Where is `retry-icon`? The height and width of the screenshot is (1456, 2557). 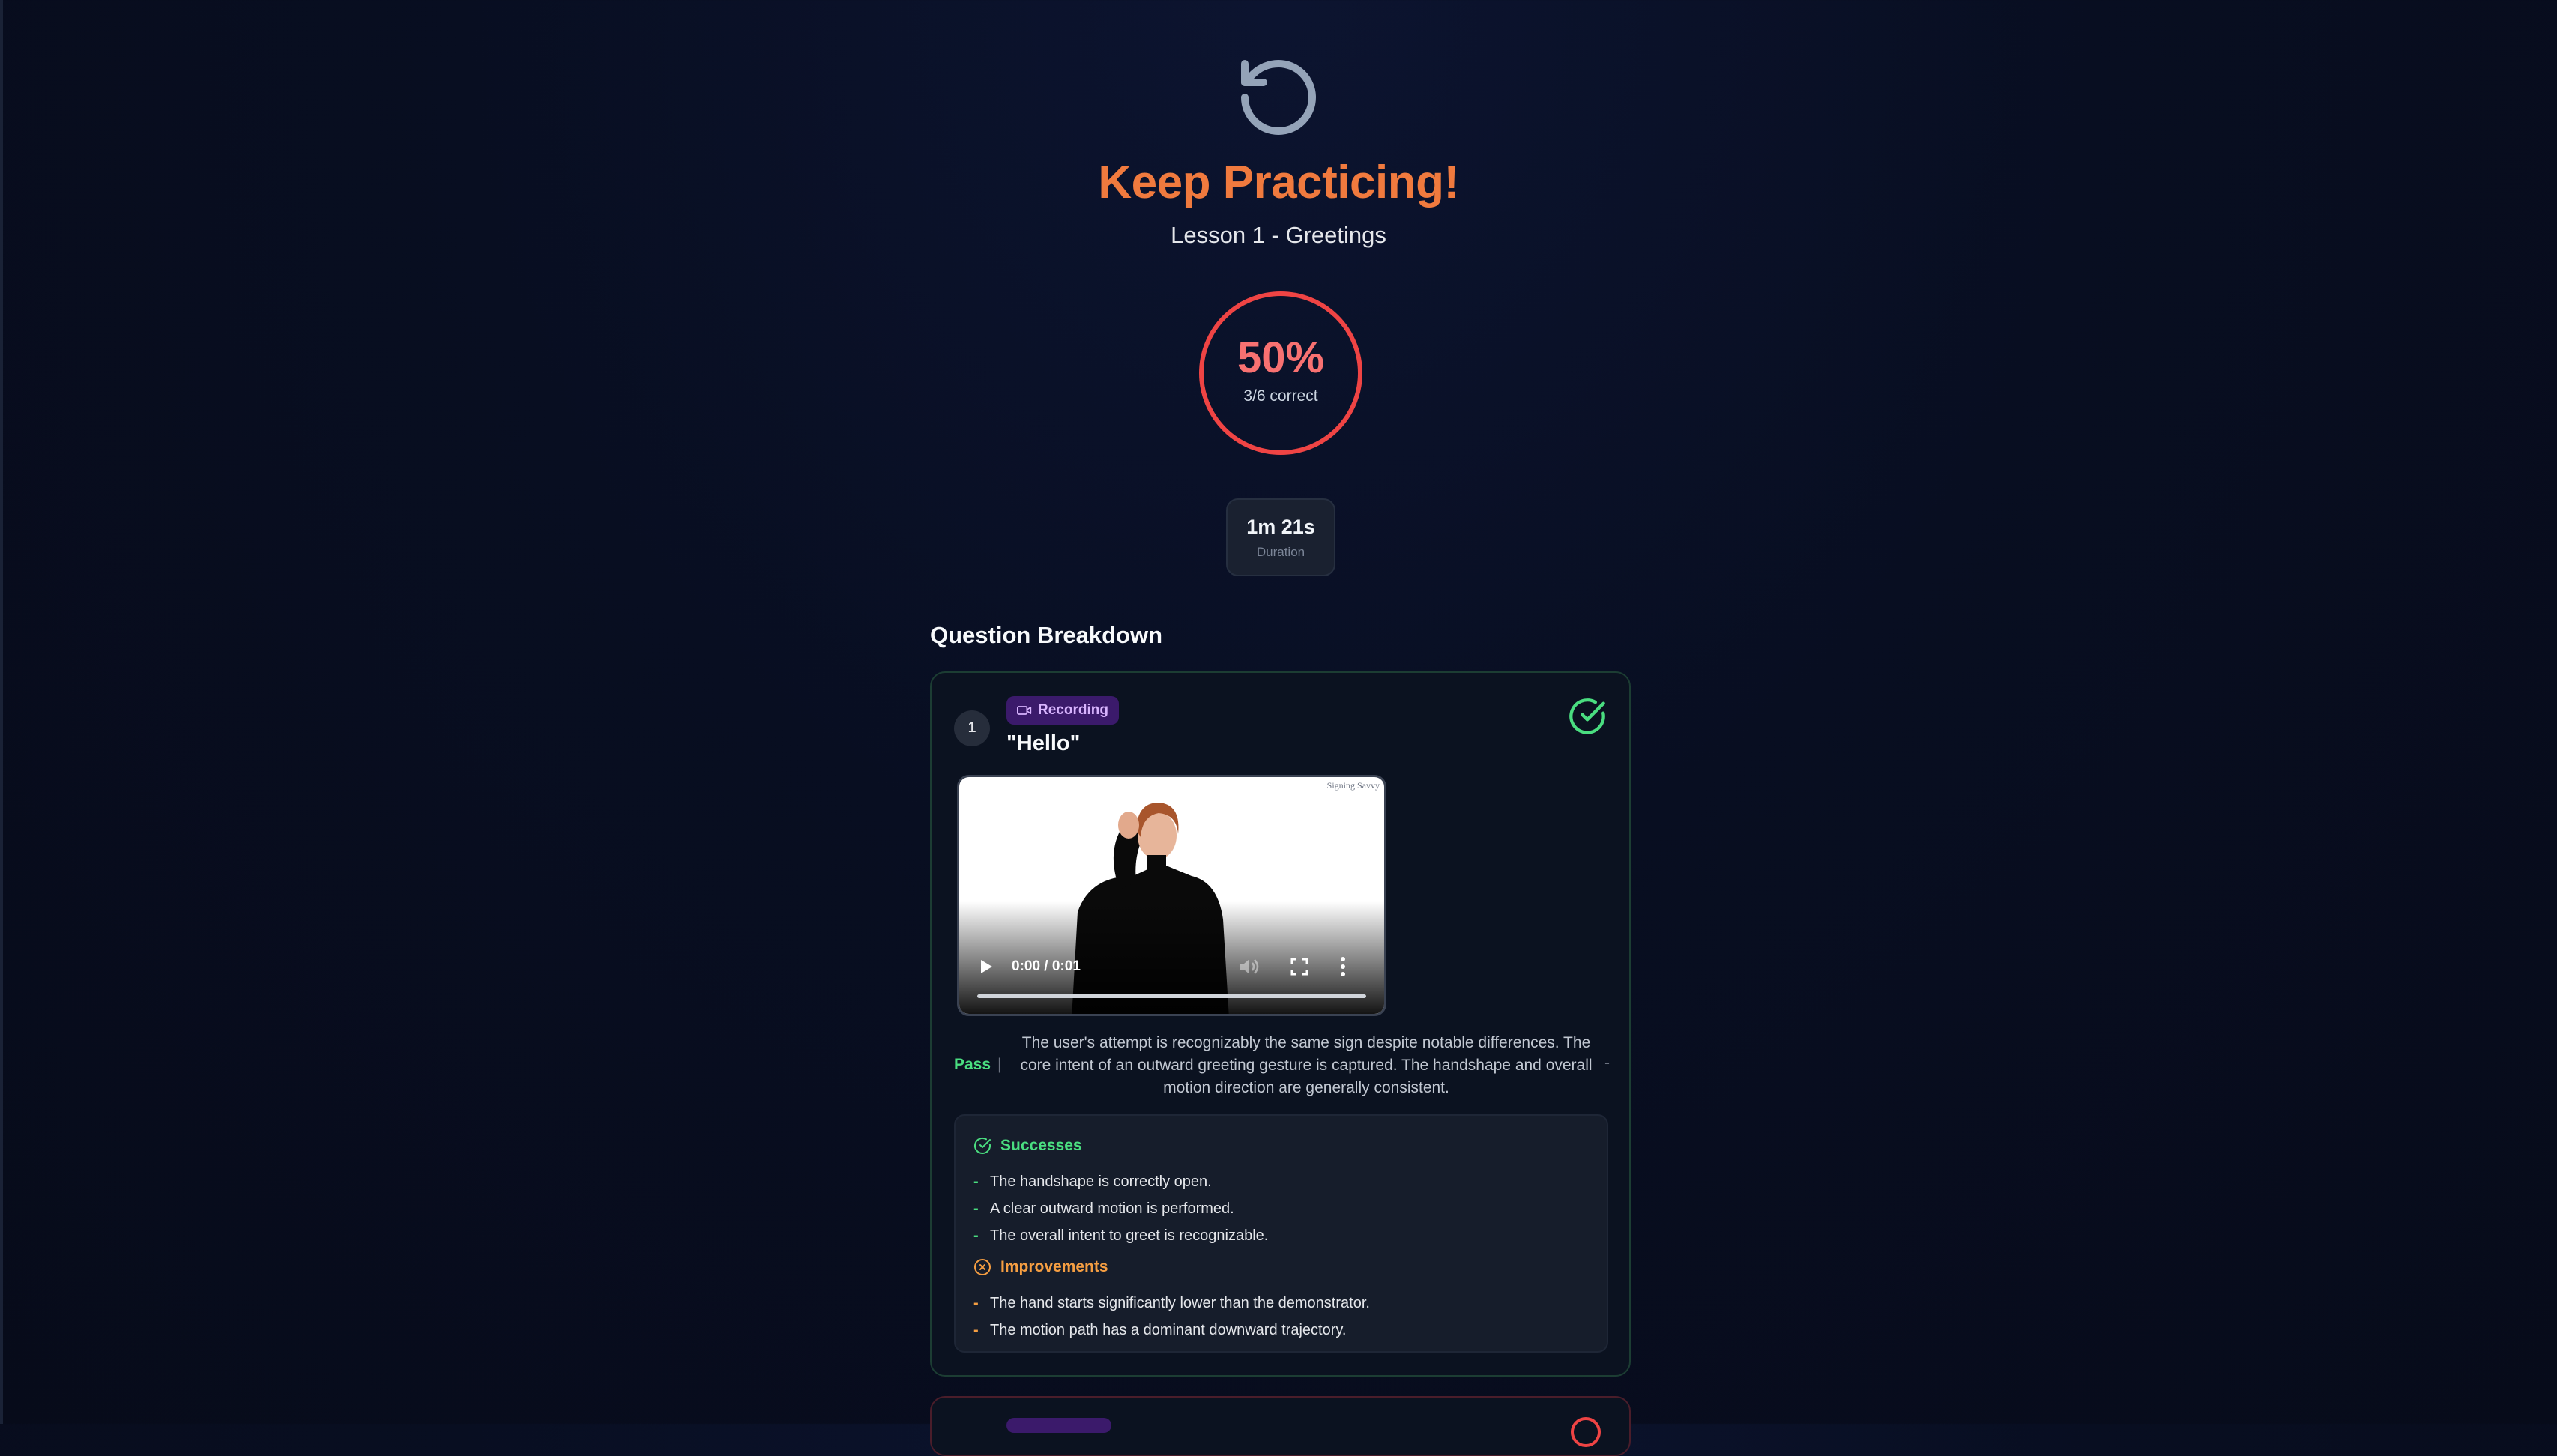
retry-icon is located at coordinates (1278, 97).